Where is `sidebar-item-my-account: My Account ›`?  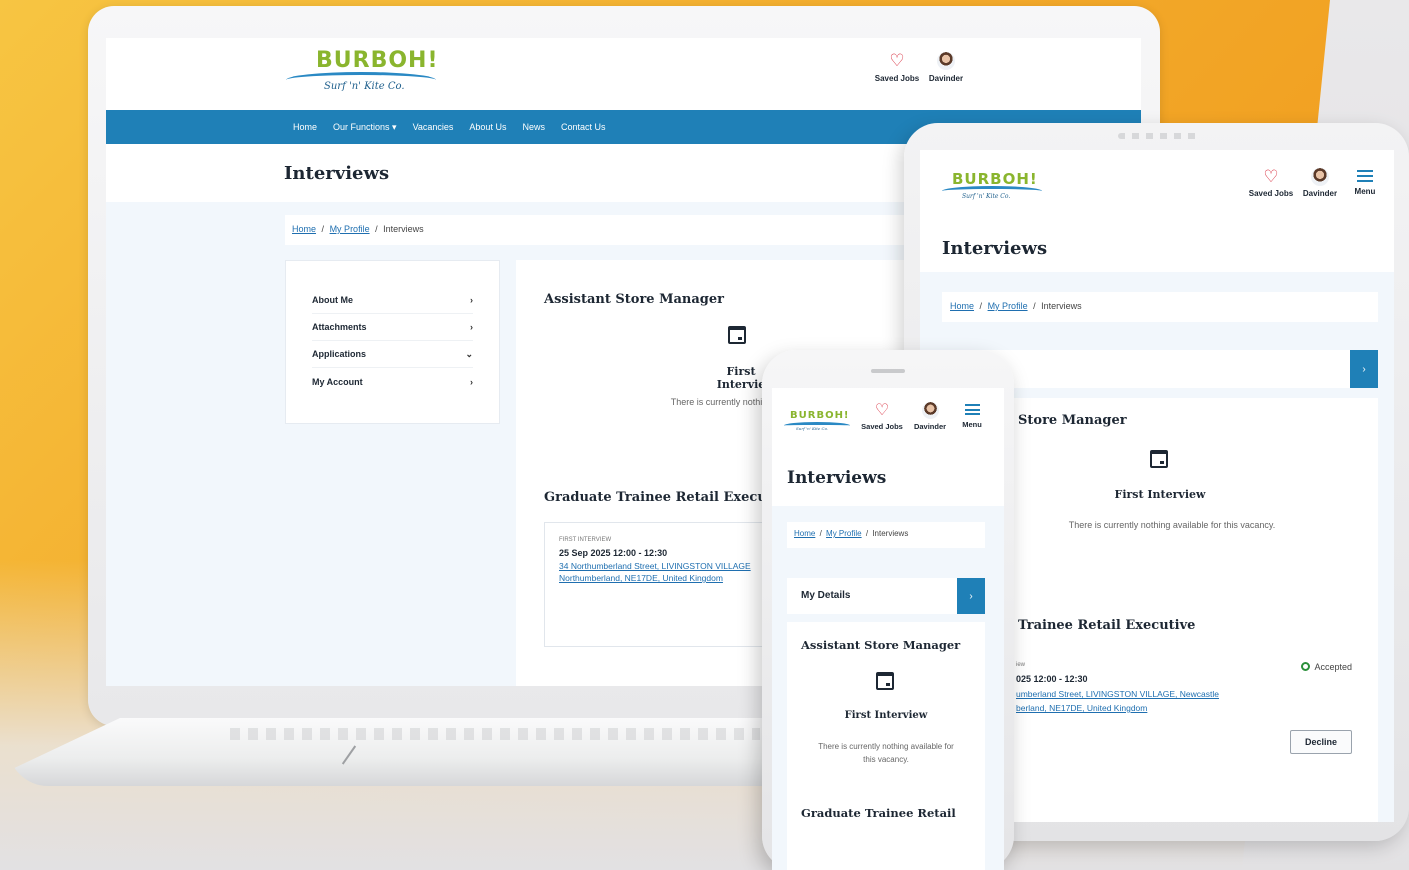 sidebar-item-my-account: My Account › is located at coordinates (392, 381).